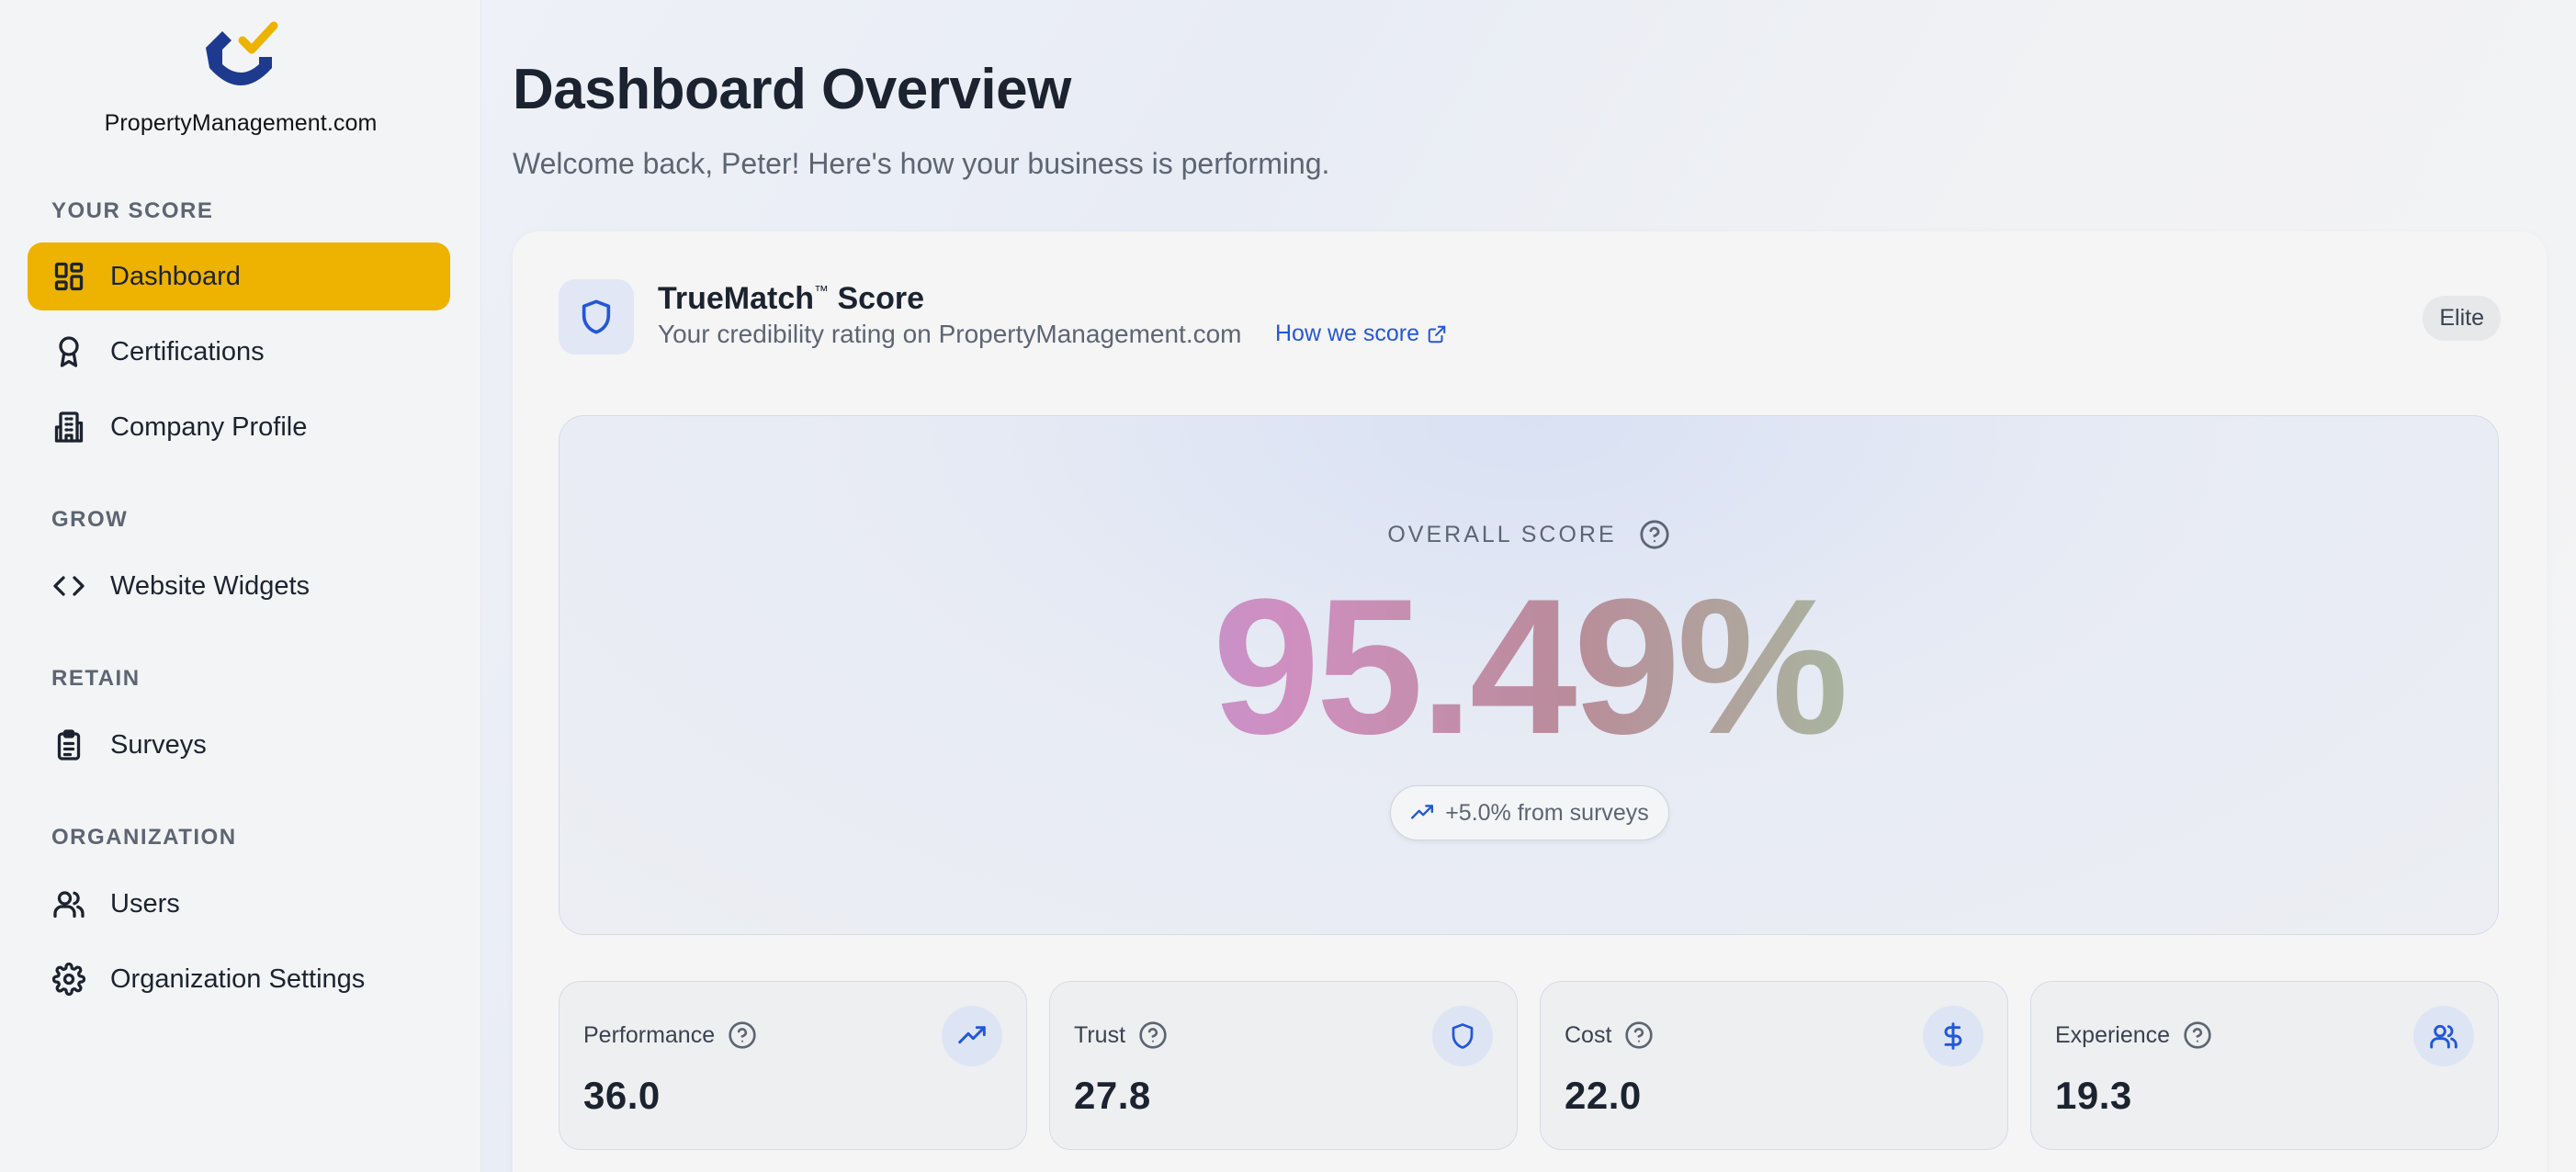 The width and height of the screenshot is (2576, 1172). What do you see at coordinates (822, 291) in the screenshot?
I see `trademark-mark: ™` at bounding box center [822, 291].